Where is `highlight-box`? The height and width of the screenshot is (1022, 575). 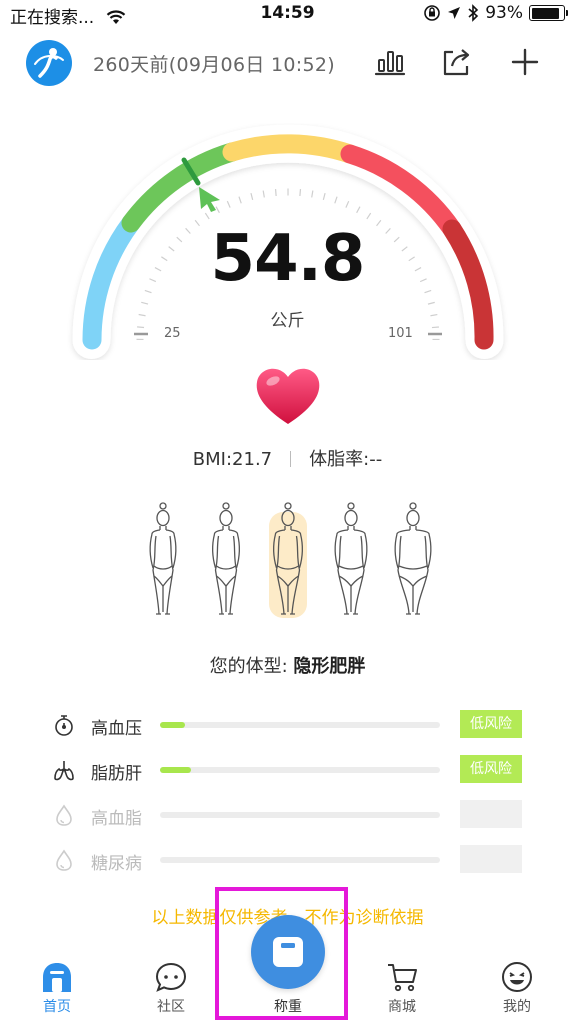 highlight-box is located at coordinates (281, 953).